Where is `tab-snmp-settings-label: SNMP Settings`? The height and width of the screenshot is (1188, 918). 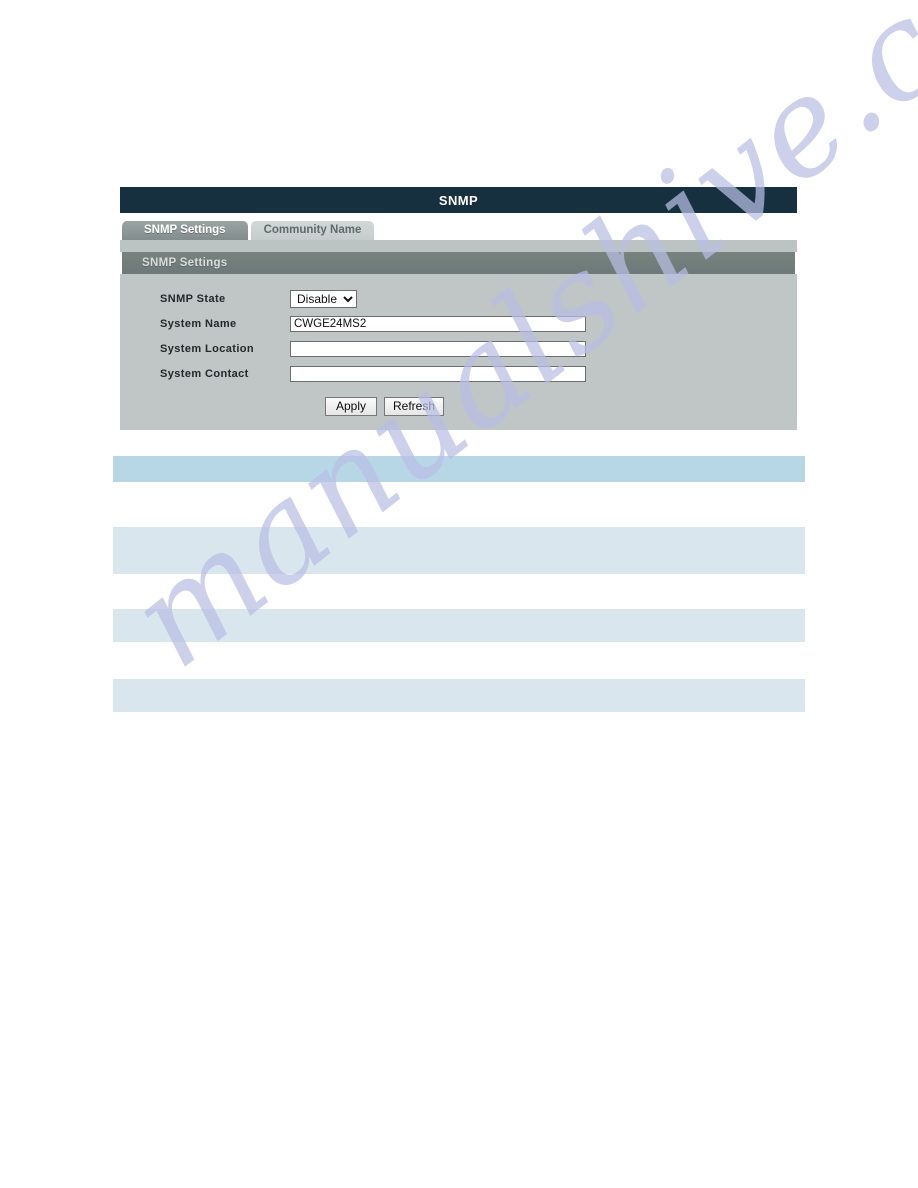
tab-snmp-settings-label: SNMP Settings is located at coordinates (185, 230).